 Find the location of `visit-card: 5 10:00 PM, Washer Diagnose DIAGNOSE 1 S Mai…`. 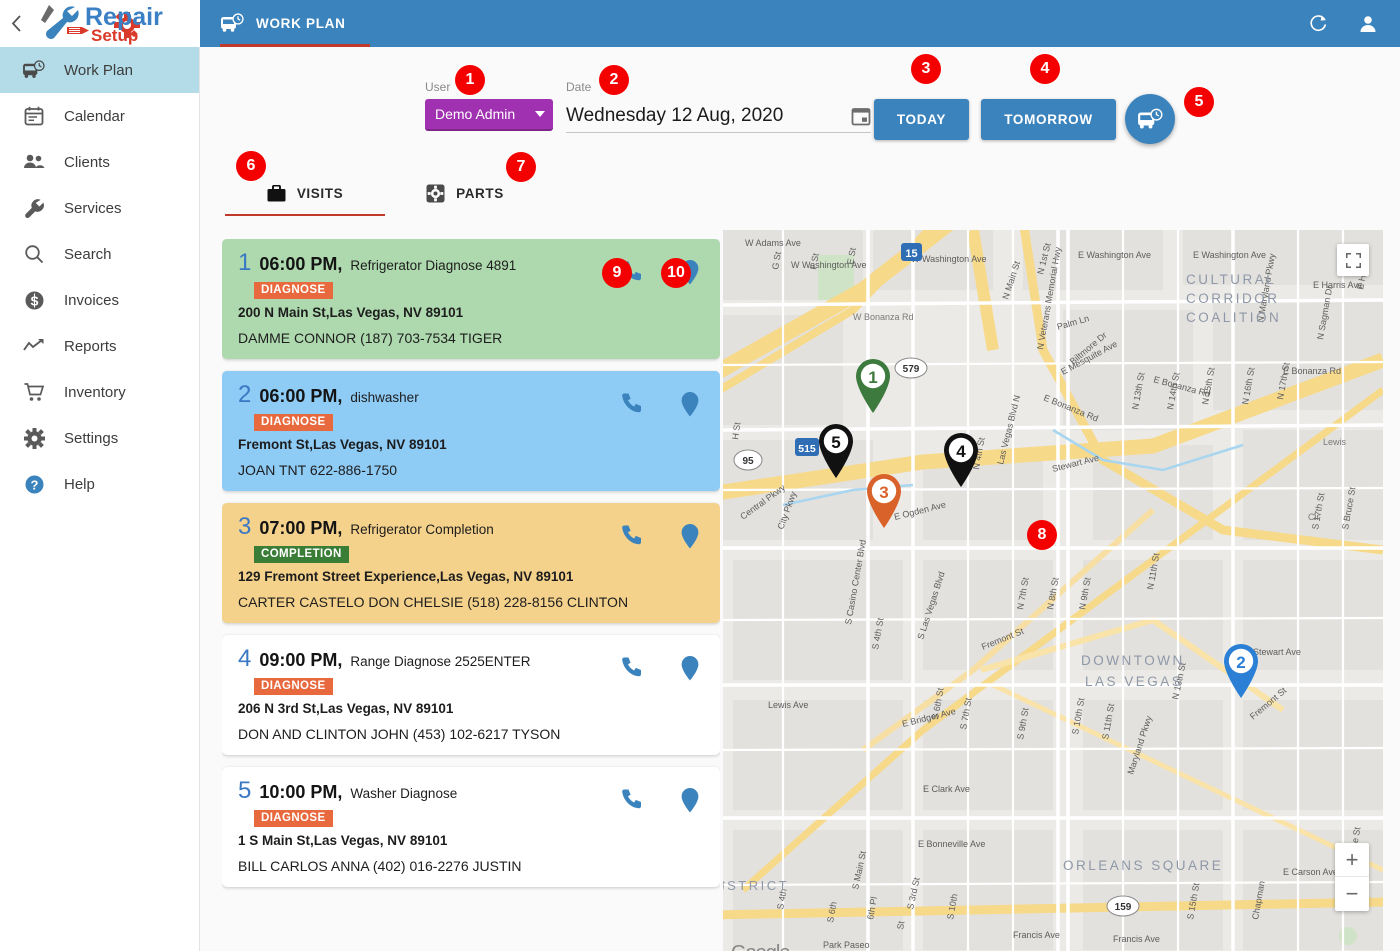

visit-card: 5 10:00 PM, Washer Diagnose DIAGNOSE 1 S Mai… is located at coordinates (471, 827).